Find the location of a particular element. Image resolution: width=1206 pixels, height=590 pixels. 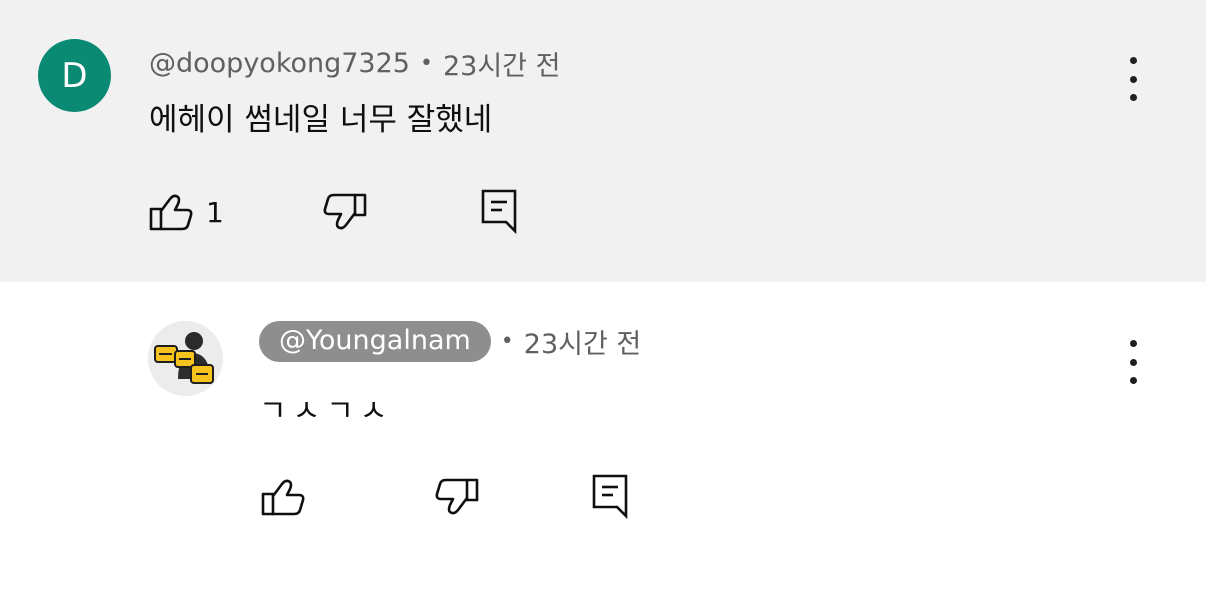

channel-logo-icon is located at coordinates (185, 358).